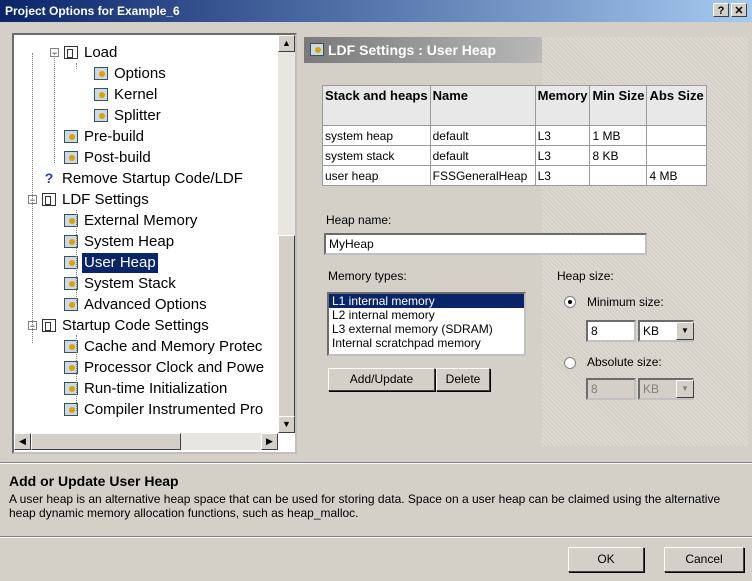 This screenshot has height=581, width=752. I want to click on column-header: Stack and heaps, so click(376, 105).